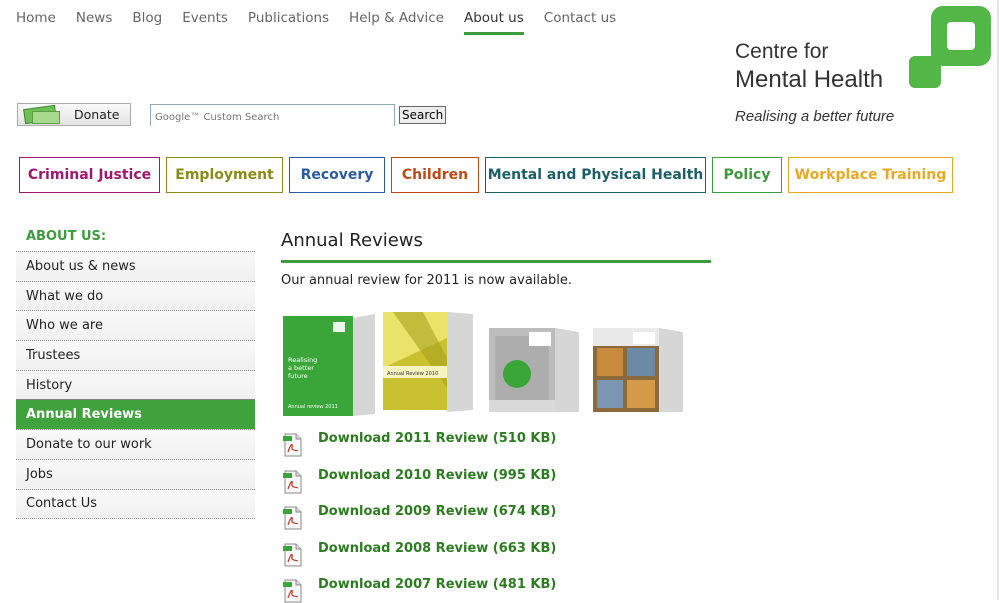  I want to click on sidebar-item: About us & news, so click(135, 266).